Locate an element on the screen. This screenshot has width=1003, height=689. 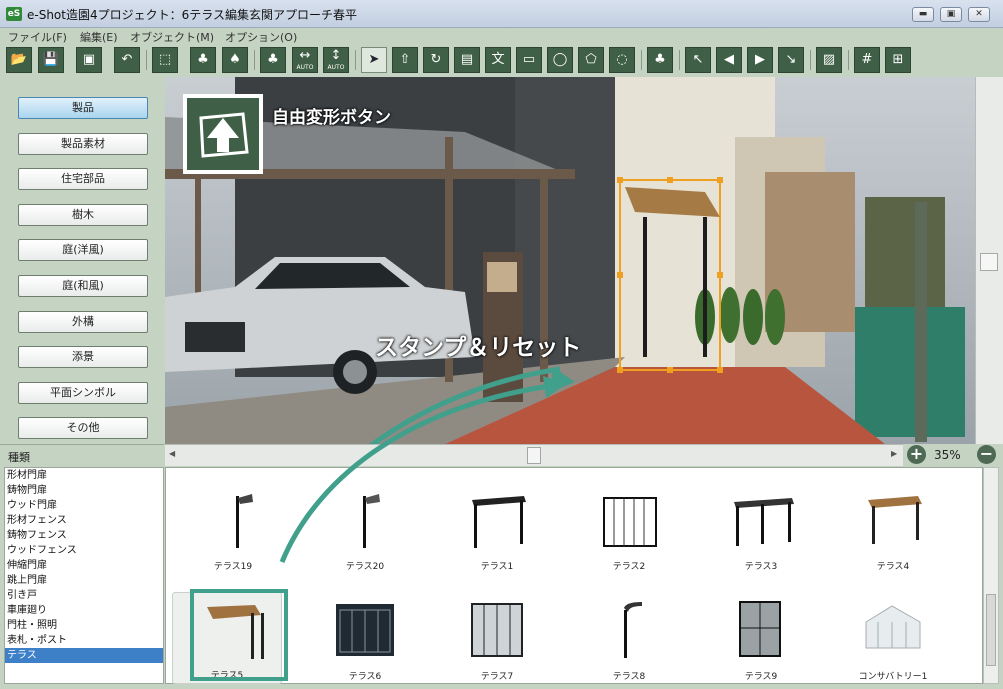
gallery-scrollbar is located at coordinates (991, 575).